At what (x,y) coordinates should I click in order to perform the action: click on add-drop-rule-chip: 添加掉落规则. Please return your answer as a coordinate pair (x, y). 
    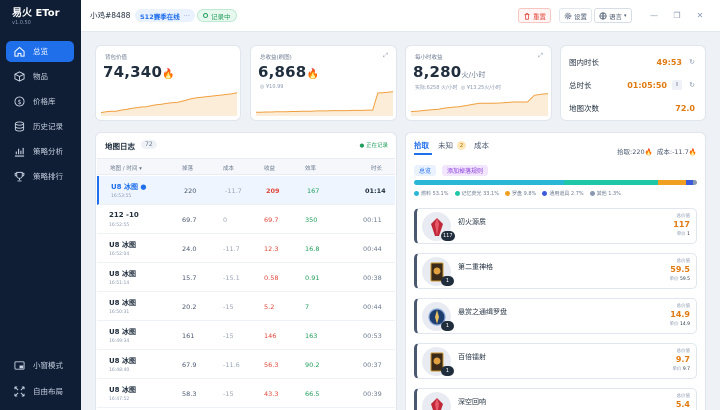
    Looking at the image, I should click on (465, 170).